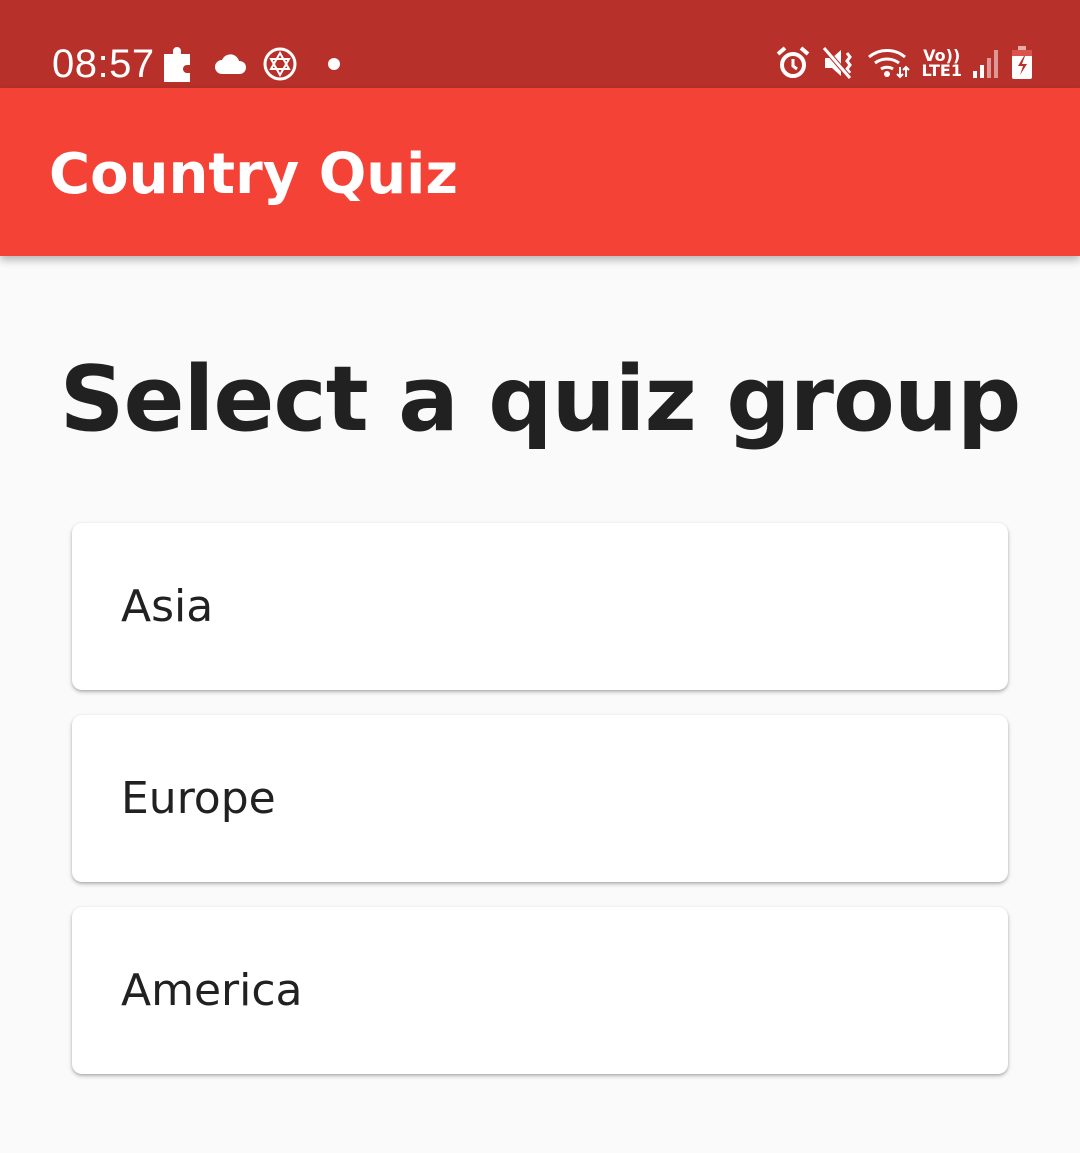  Describe the element at coordinates (839, 63) in the screenshot. I see `vibrate-icon` at that location.